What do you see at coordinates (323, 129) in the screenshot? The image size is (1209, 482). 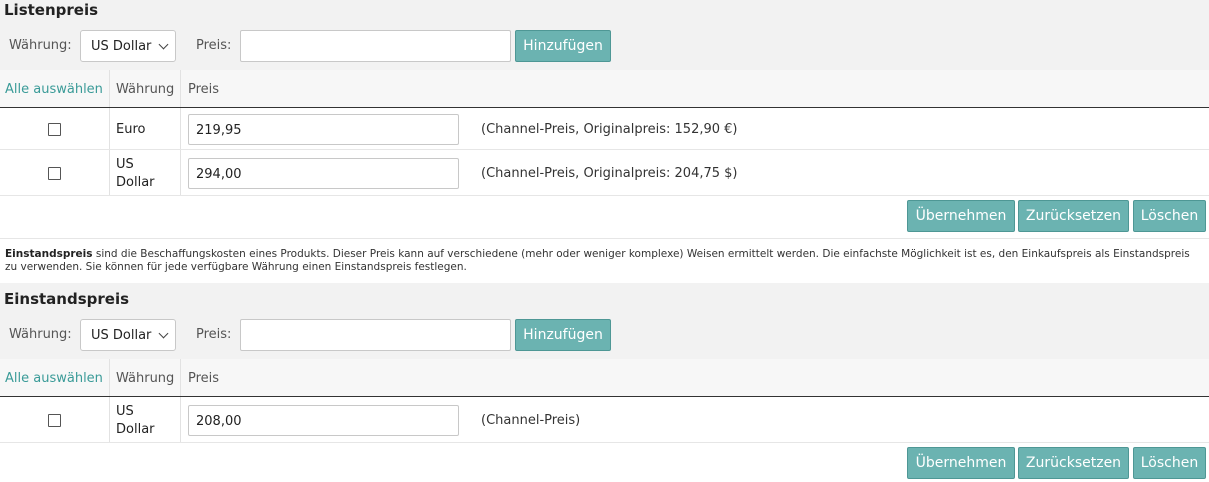 I see `row-price-input: 219,95` at bounding box center [323, 129].